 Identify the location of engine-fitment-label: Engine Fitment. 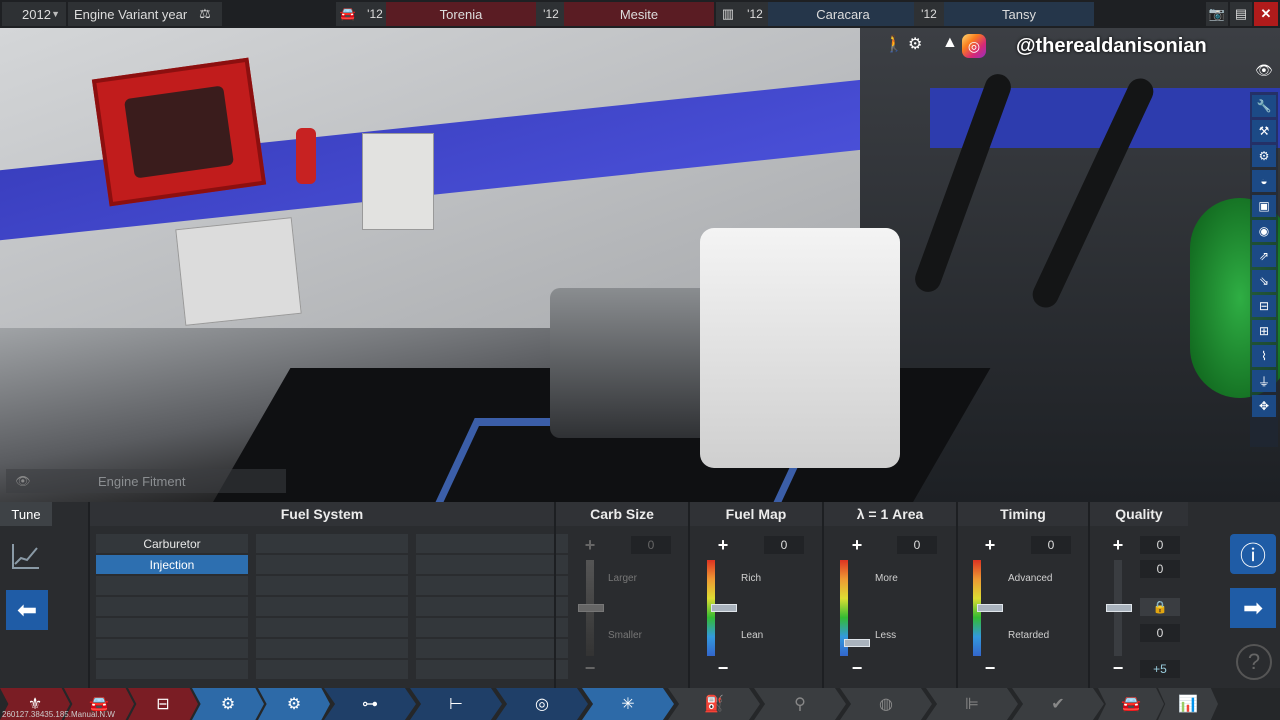
(142, 481).